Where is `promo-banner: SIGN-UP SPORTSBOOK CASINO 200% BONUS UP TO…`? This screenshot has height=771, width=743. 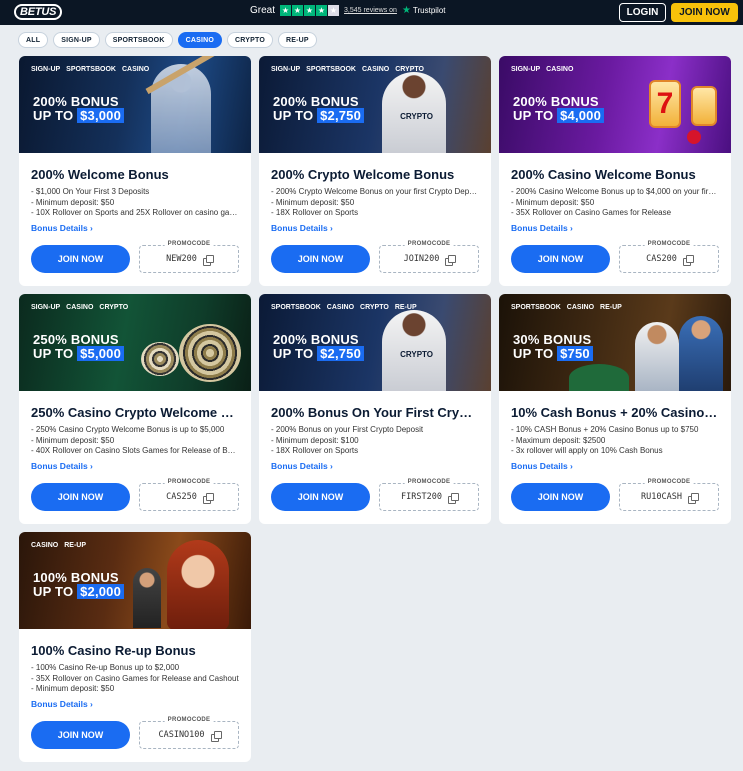 promo-banner: SIGN-UP SPORTSBOOK CASINO 200% BONUS UP TO… is located at coordinates (135, 104).